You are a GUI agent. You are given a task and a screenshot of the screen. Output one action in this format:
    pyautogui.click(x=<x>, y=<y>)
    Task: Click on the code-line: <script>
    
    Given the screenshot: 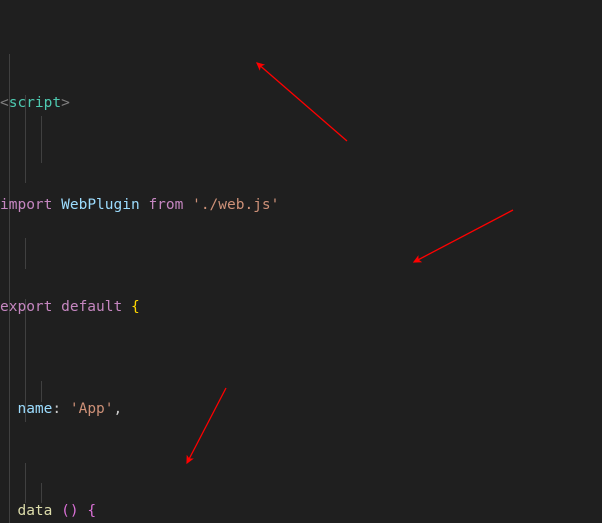 What is the action you would take?
    pyautogui.click(x=301, y=103)
    